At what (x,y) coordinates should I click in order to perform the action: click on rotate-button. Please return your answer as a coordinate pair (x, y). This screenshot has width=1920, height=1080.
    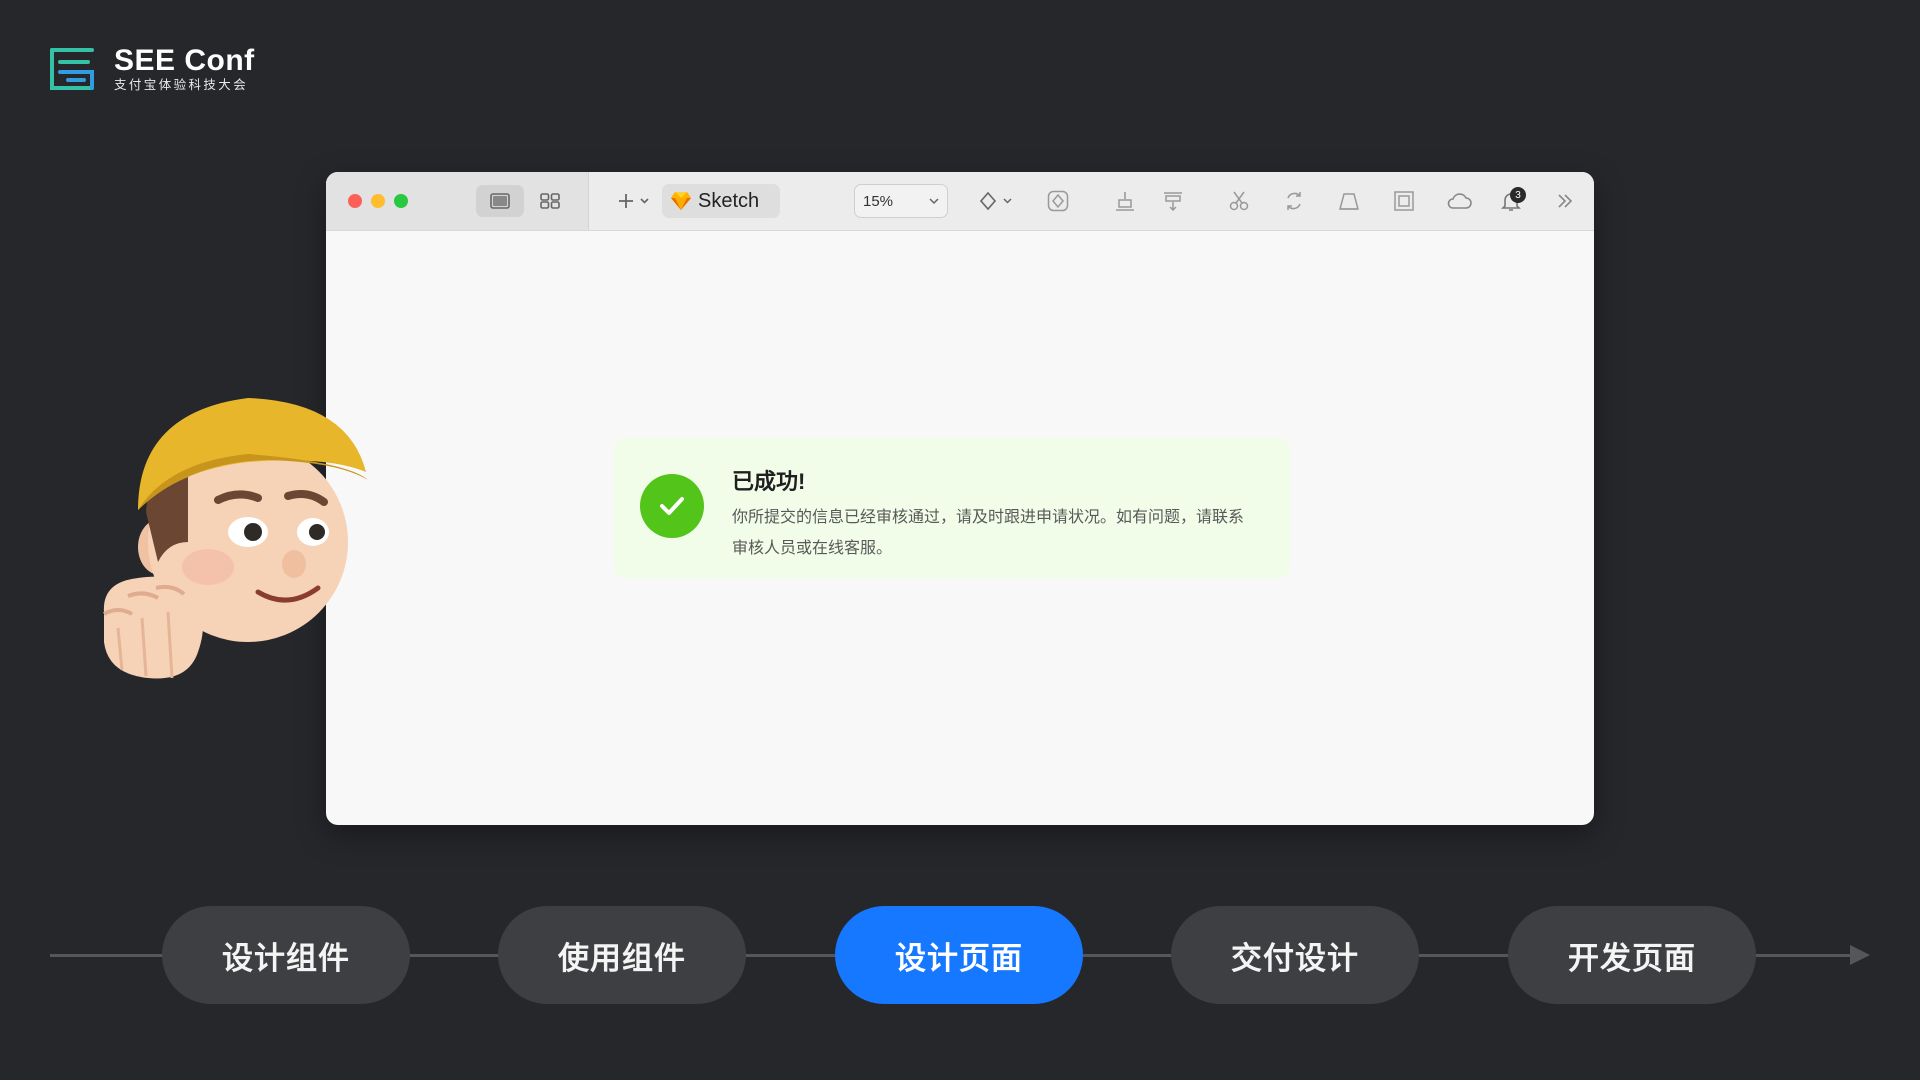
    Looking at the image, I should click on (1294, 201).